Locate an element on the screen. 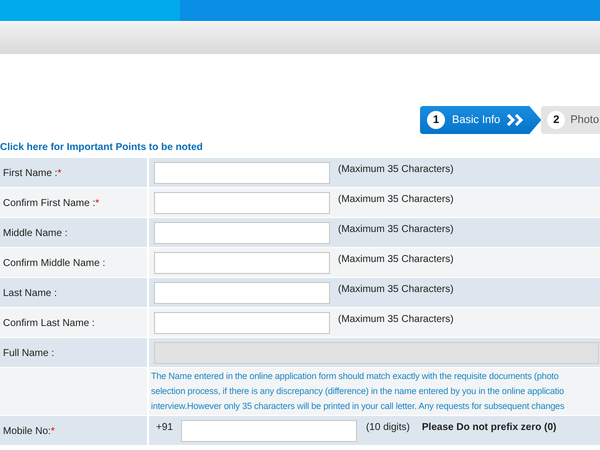  field-label: Middle Name : is located at coordinates (35, 233).